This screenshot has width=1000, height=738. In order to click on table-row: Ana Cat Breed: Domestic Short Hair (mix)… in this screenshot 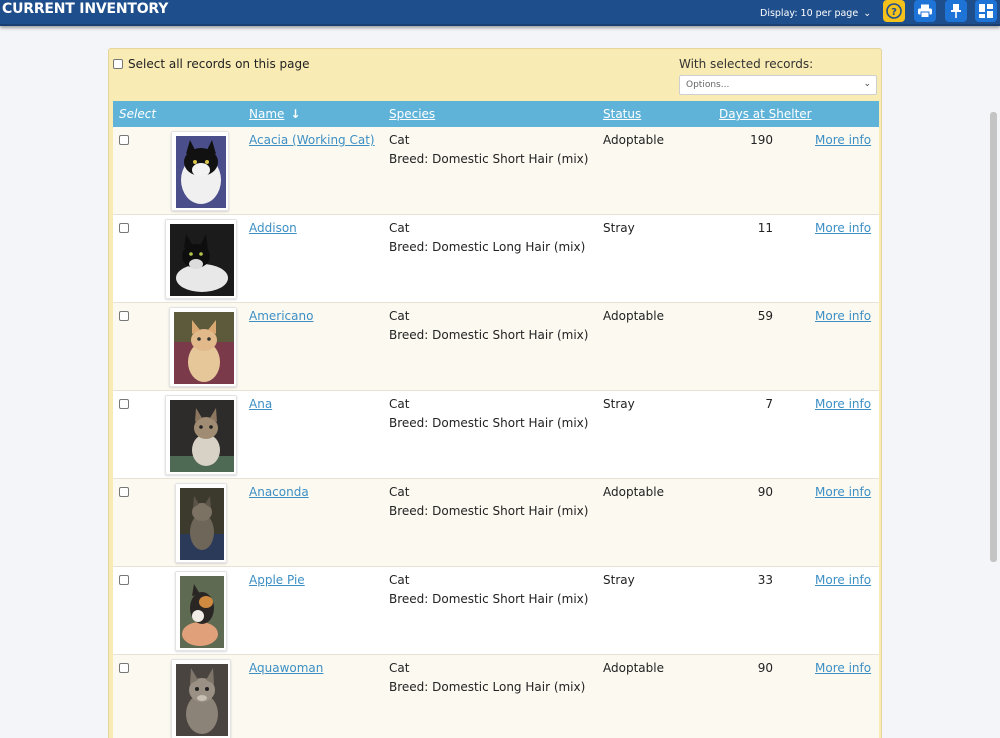, I will do `click(496, 435)`.